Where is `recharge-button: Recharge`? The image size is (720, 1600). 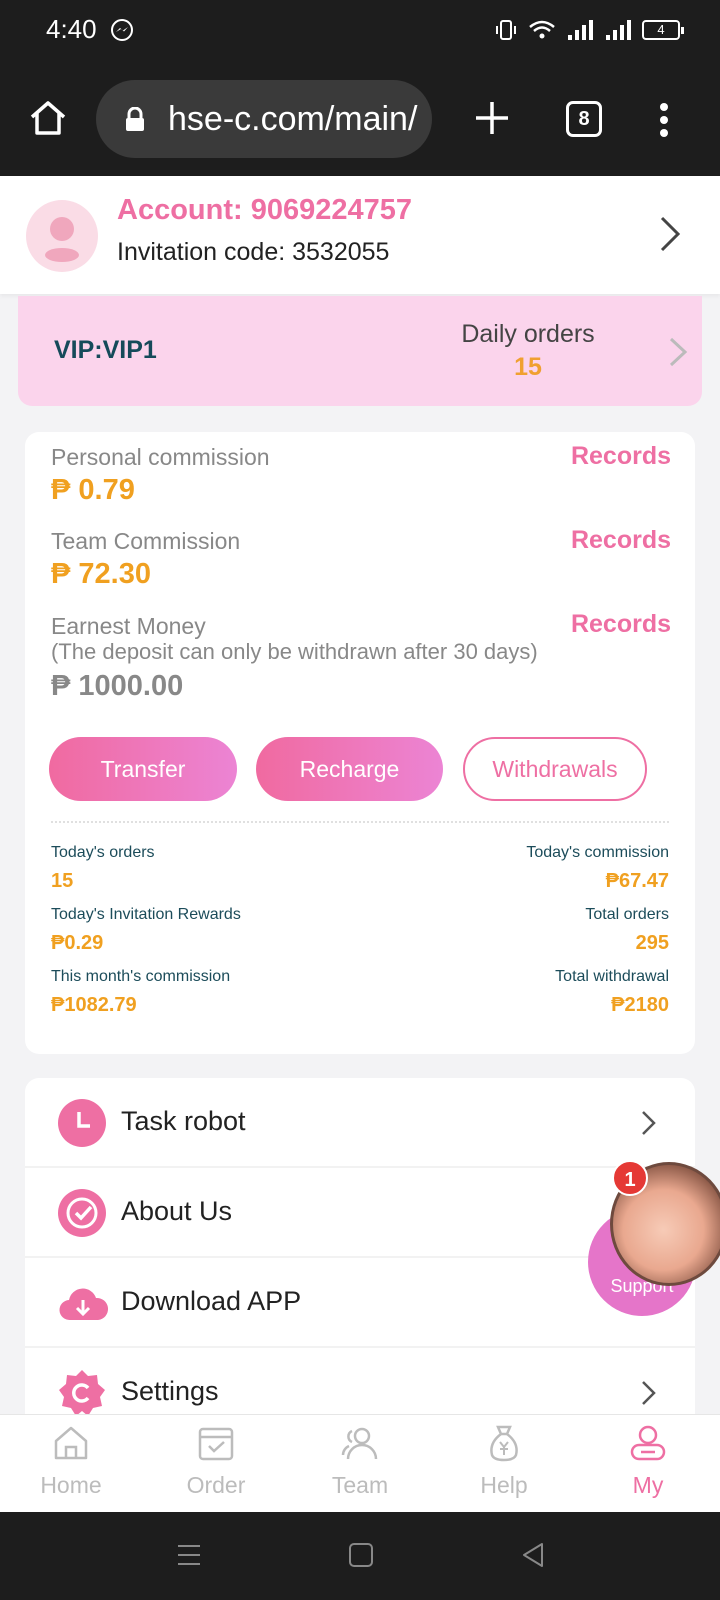
recharge-button: Recharge is located at coordinates (349, 769).